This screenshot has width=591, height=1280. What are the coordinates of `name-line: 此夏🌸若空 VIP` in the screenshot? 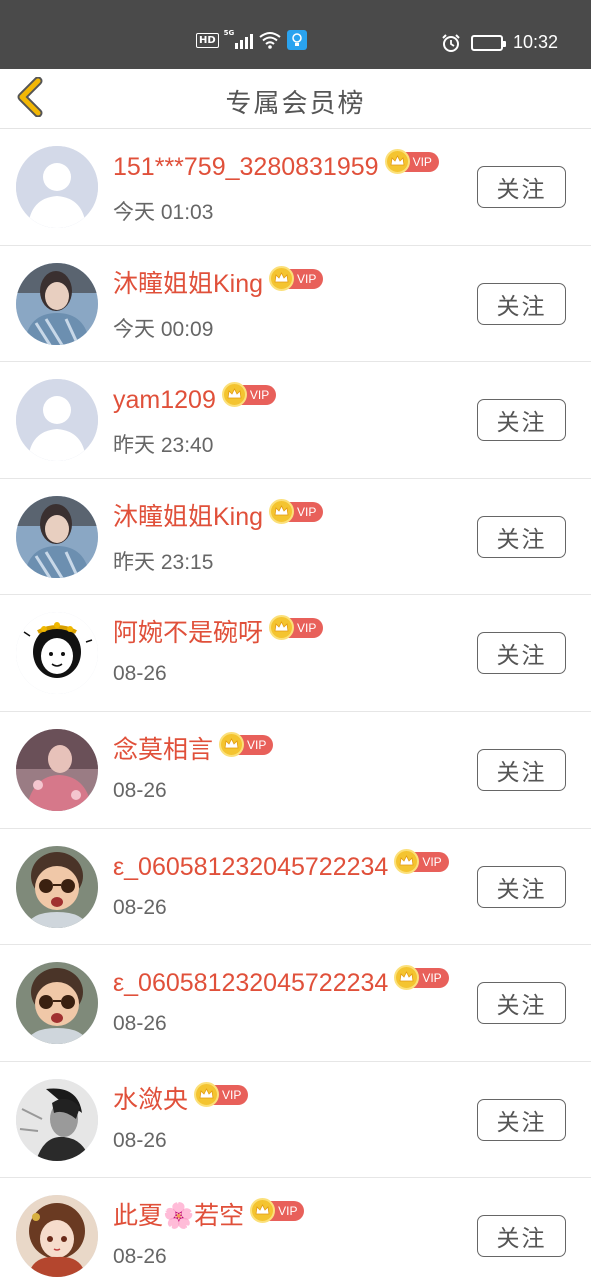 It's located at (209, 1215).